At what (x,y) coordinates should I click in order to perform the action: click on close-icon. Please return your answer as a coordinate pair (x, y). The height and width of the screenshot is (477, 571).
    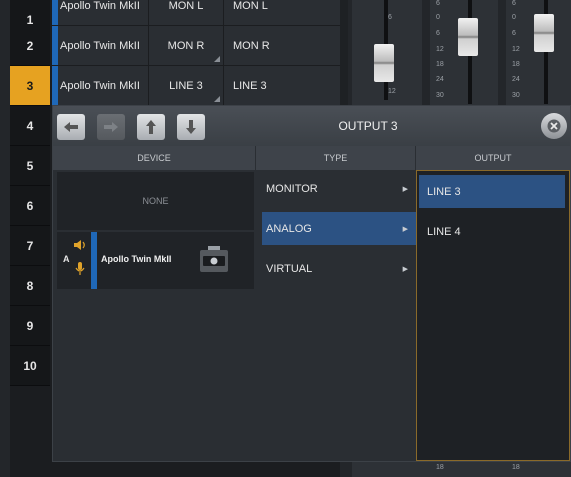
    Looking at the image, I should click on (554, 126).